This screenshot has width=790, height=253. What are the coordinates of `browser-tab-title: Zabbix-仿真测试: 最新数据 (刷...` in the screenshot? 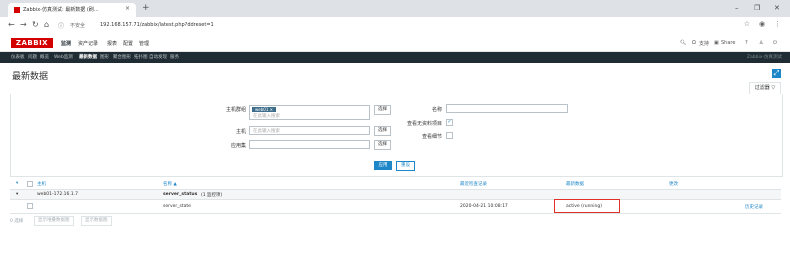 It's located at (61, 10).